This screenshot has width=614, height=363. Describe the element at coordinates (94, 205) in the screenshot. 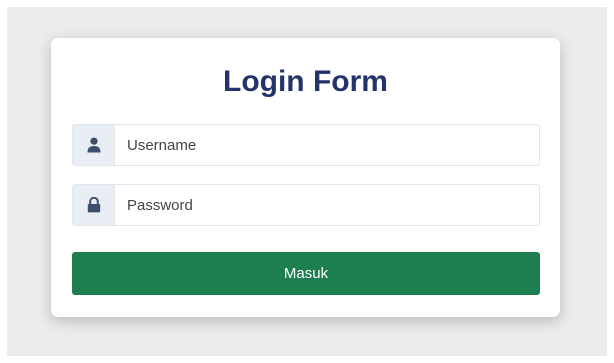

I see `lock-icon` at that location.